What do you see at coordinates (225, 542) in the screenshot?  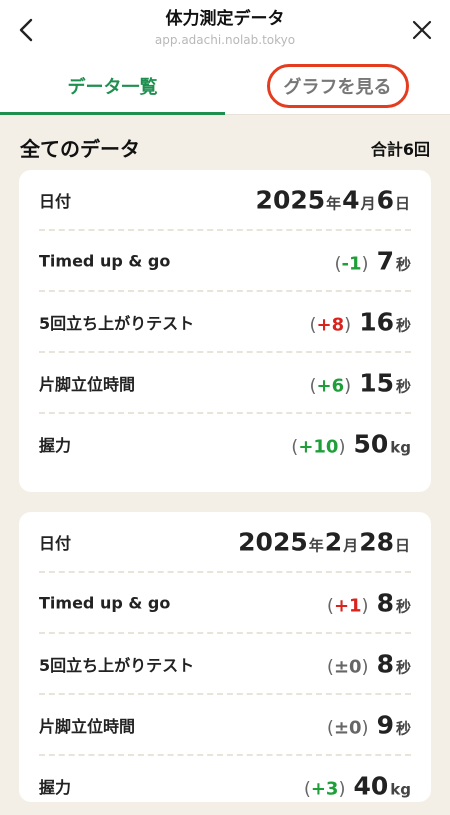 I see `date-row: 日付 2025 年 2 月 28 日` at bounding box center [225, 542].